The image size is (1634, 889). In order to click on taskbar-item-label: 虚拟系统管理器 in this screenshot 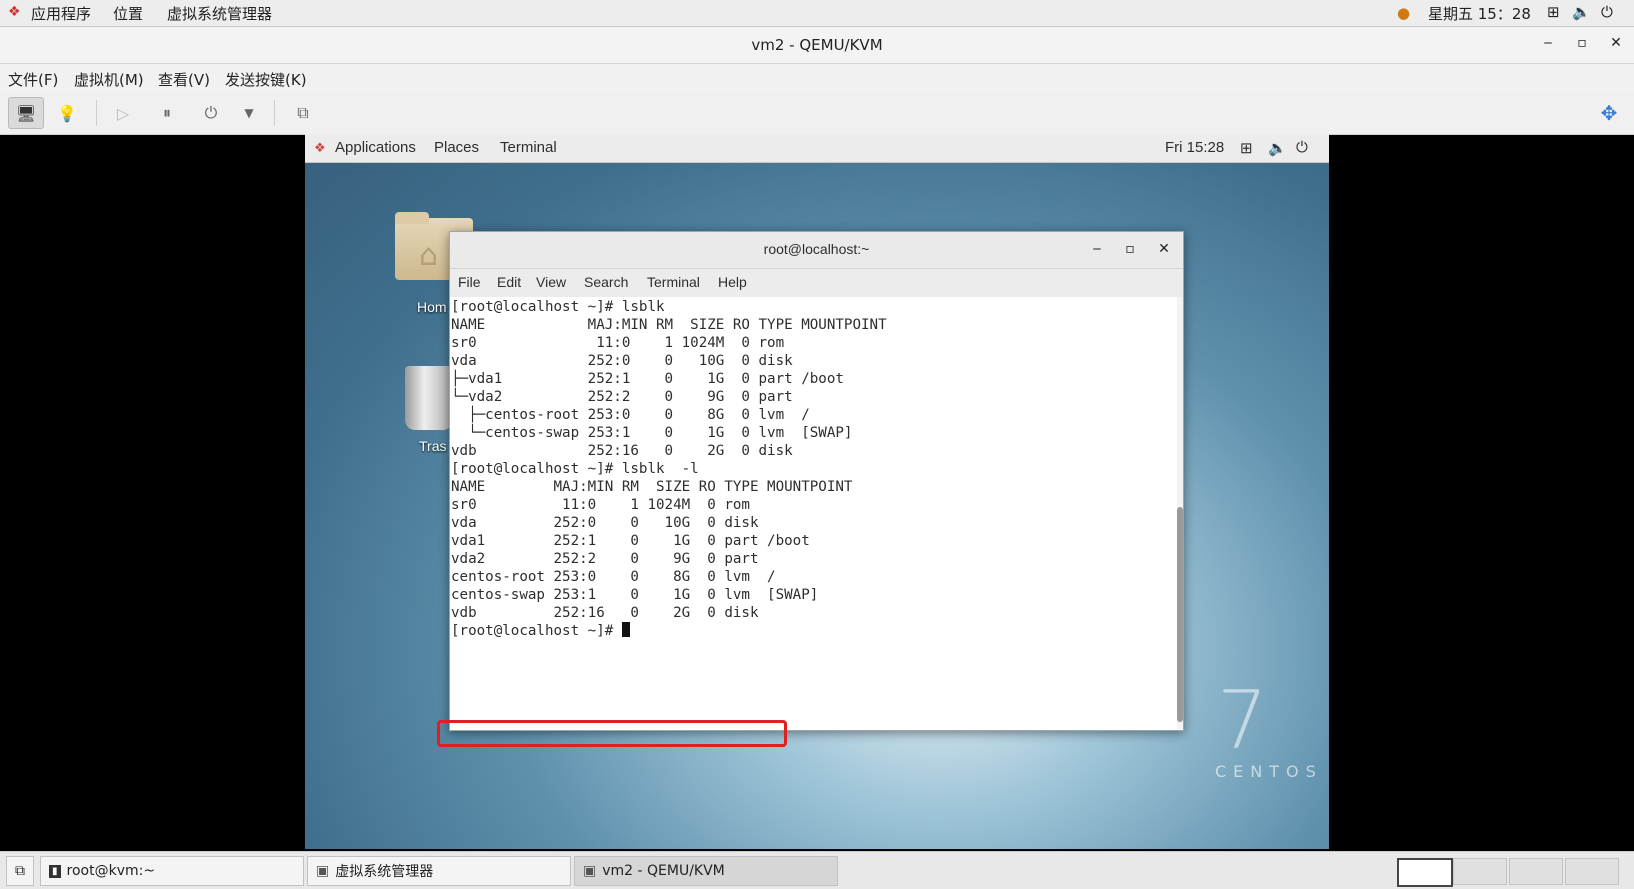, I will do `click(384, 872)`.